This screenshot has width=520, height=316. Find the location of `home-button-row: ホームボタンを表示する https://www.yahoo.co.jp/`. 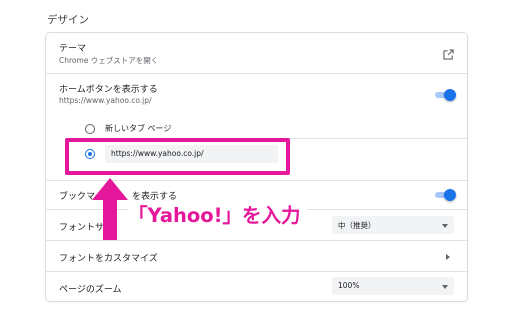

home-button-row: ホームボタンを表示する https://www.yahoo.co.jp/ is located at coordinates (256, 94).